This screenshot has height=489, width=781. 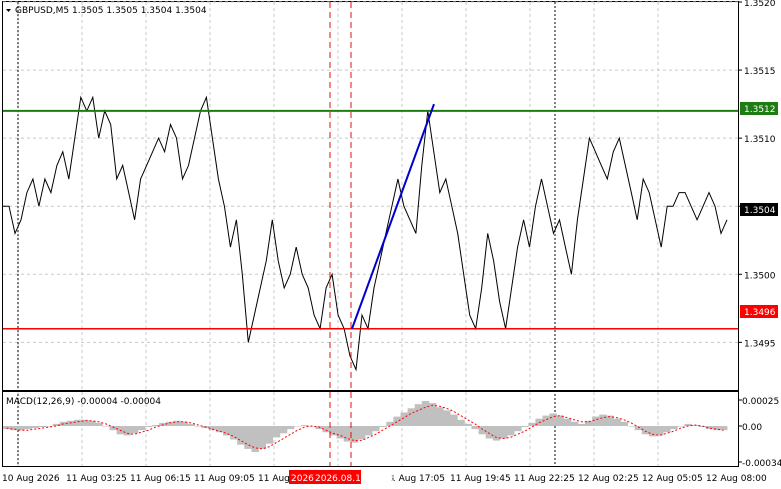 What do you see at coordinates (760, 402) in the screenshot?
I see `macd-tick-label: 0.00025` at bounding box center [760, 402].